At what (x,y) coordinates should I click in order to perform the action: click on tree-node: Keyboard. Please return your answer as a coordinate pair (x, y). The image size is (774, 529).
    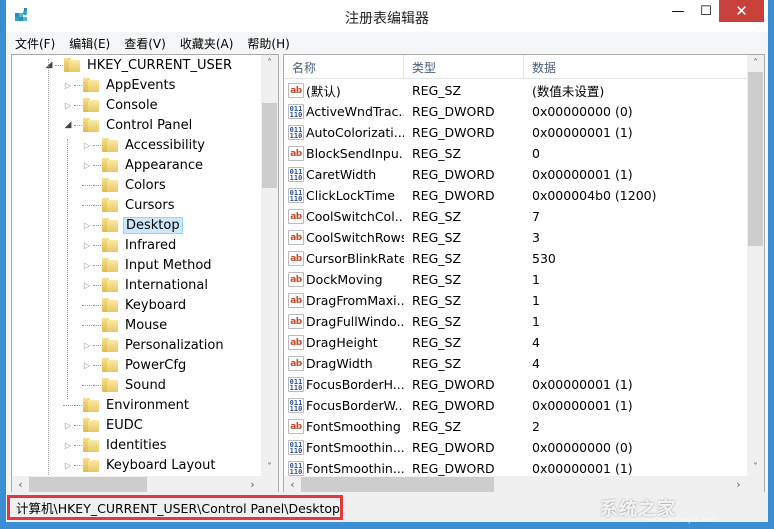
    Looking at the image, I should click on (135, 305).